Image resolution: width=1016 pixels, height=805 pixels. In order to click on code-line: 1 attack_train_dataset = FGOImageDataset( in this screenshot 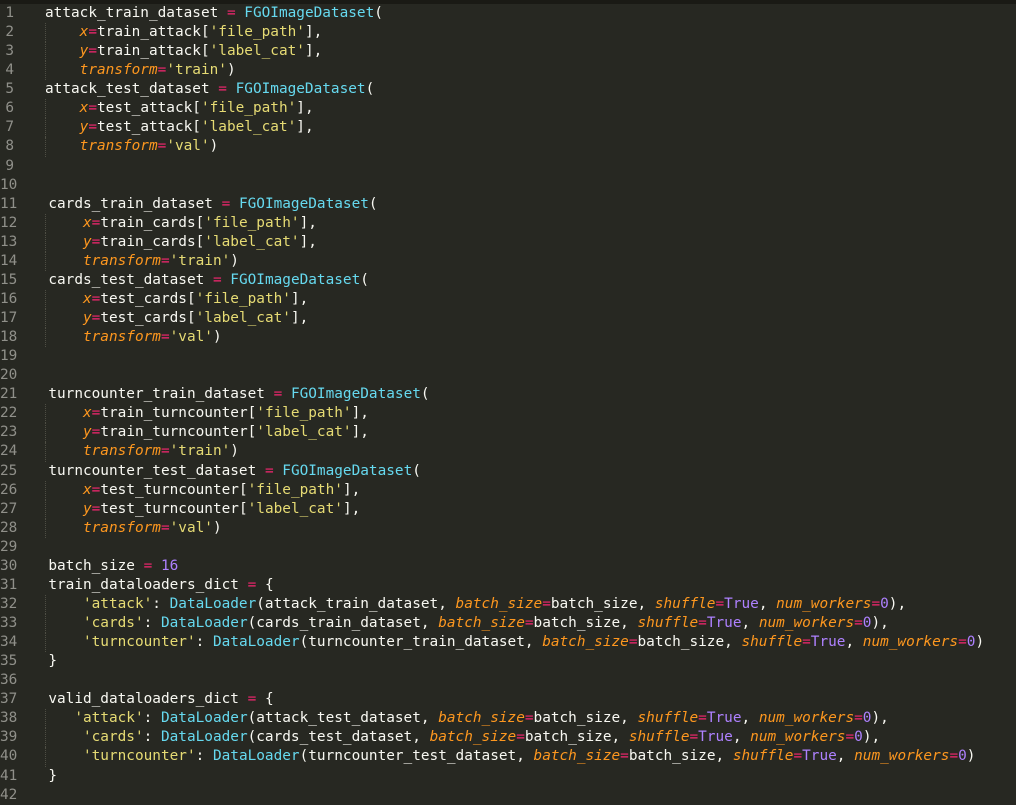, I will do `click(508, 13)`.